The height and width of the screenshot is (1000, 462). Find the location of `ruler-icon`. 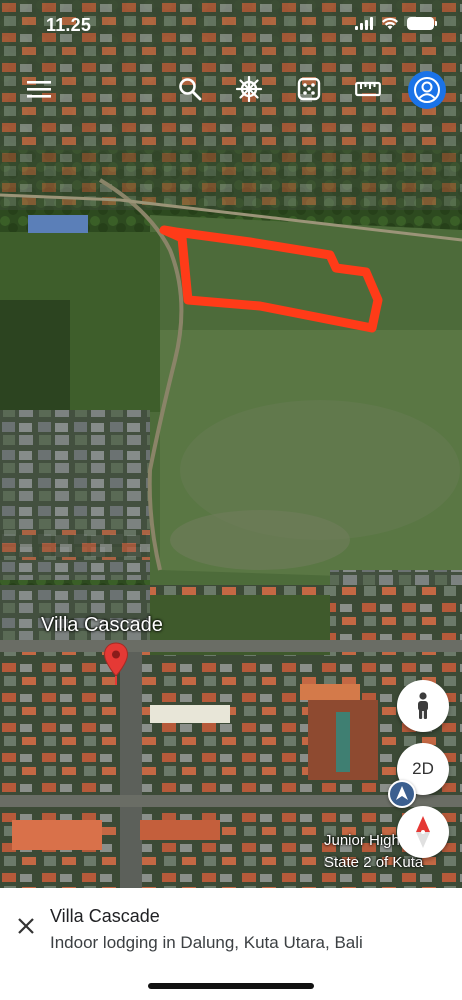

ruler-icon is located at coordinates (368, 89).